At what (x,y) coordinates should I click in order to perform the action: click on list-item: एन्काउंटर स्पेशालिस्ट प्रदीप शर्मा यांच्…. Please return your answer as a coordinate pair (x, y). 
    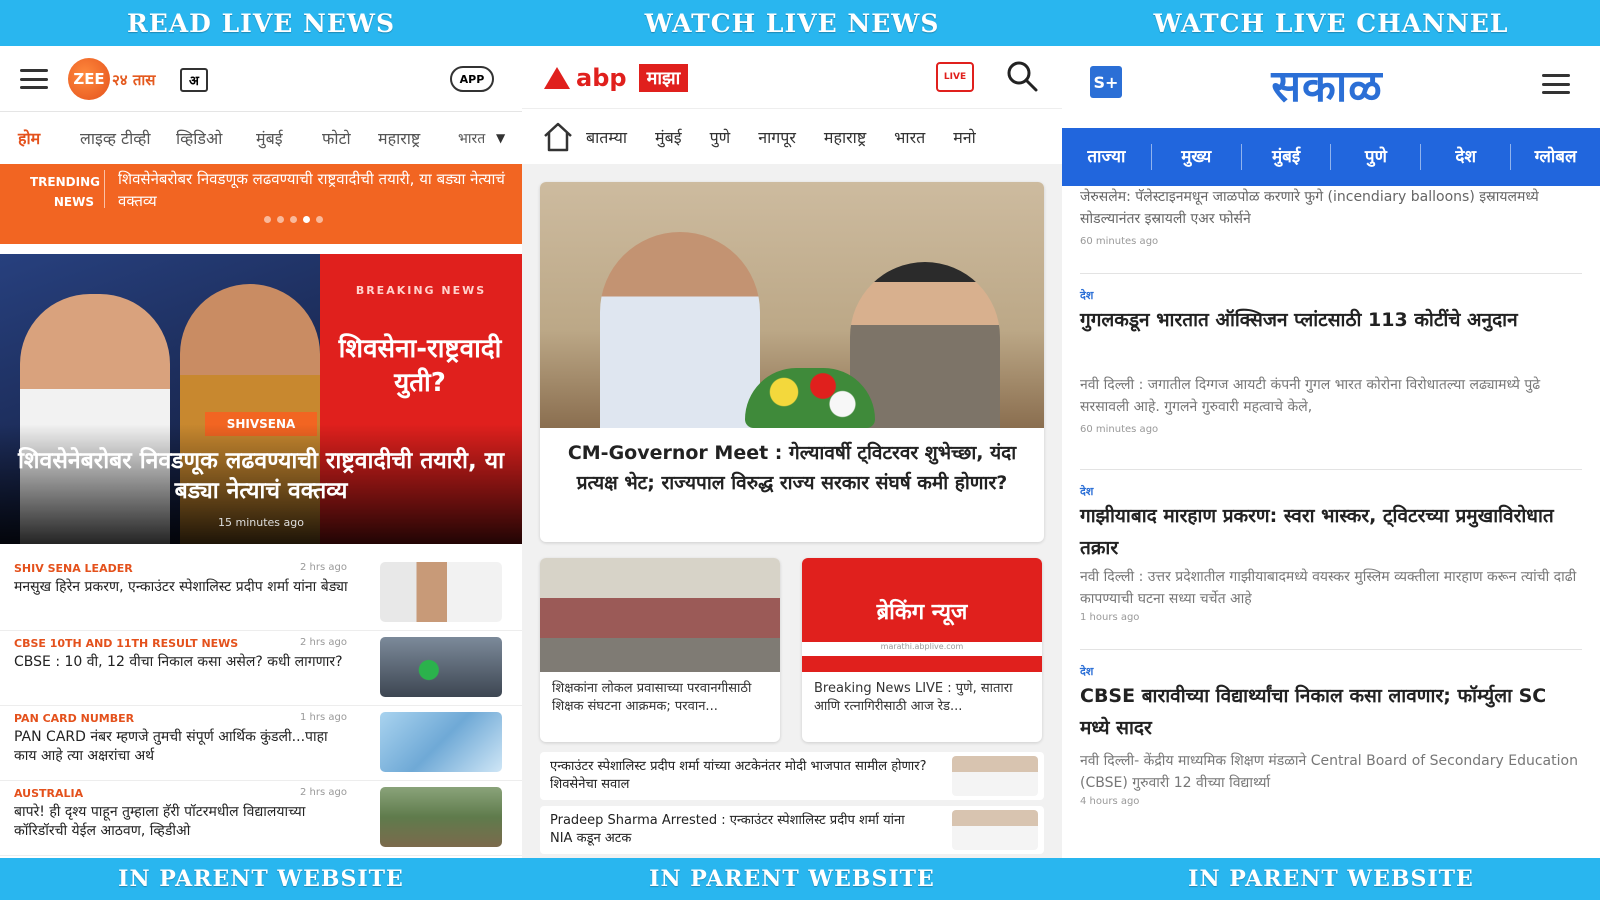
    Looking at the image, I should click on (792, 776).